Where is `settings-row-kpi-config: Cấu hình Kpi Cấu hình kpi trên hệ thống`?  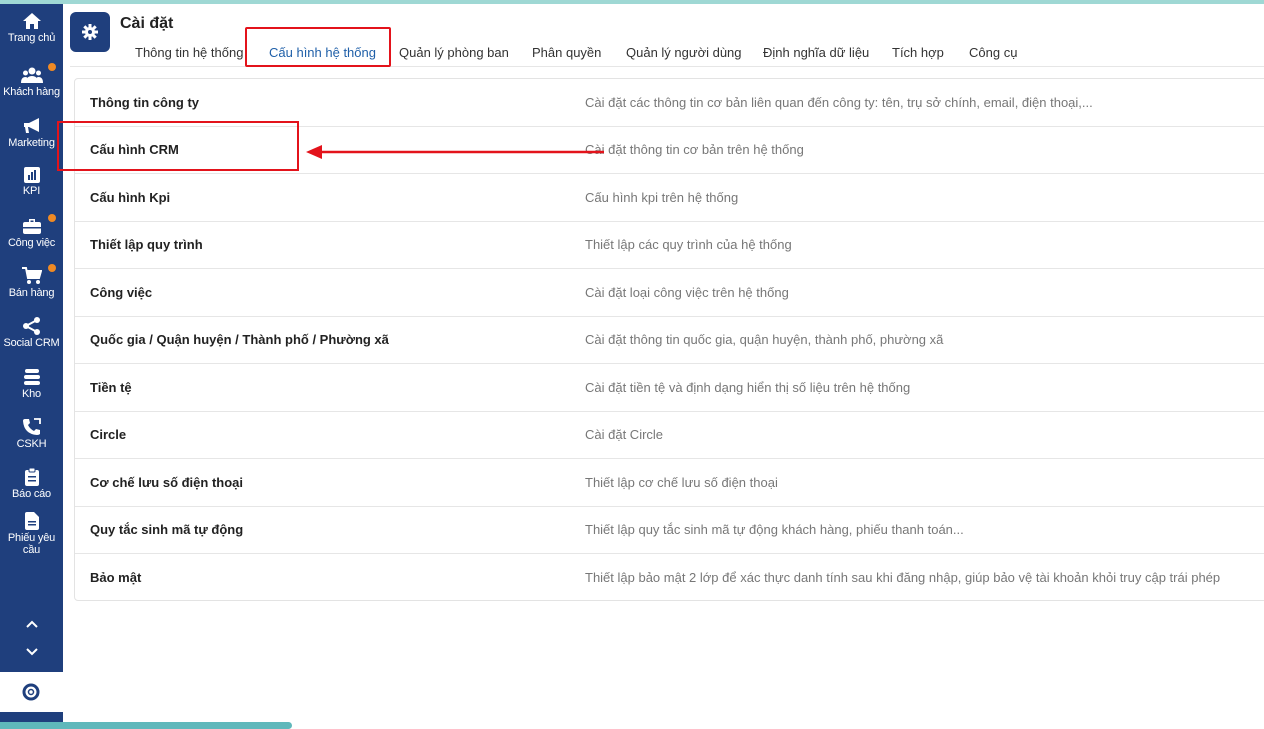 settings-row-kpi-config: Cấu hình Kpi Cấu hình kpi trên hệ thống is located at coordinates (669, 198).